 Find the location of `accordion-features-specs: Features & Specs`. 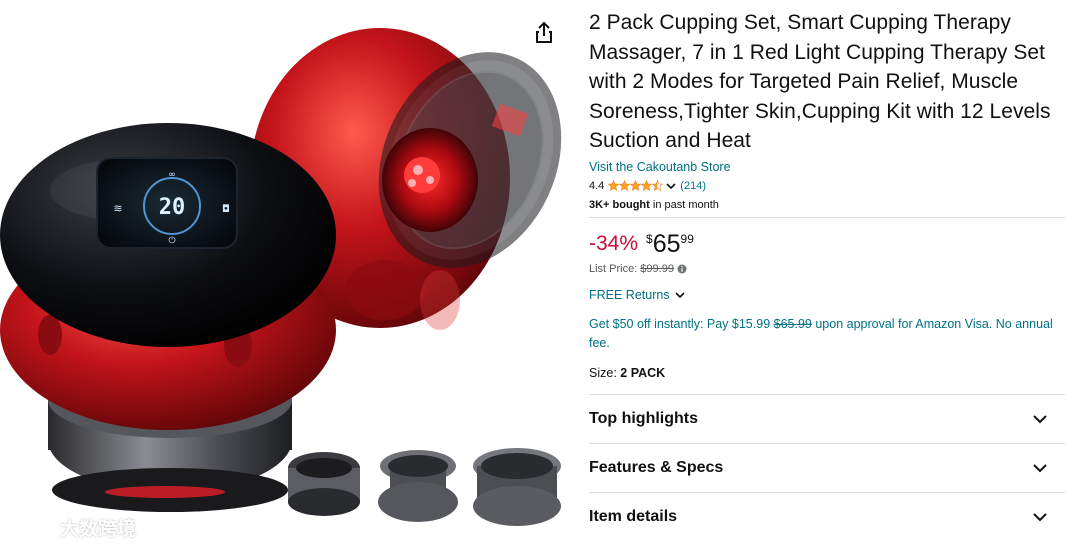

accordion-features-specs: Features & Specs is located at coordinates (827, 468).